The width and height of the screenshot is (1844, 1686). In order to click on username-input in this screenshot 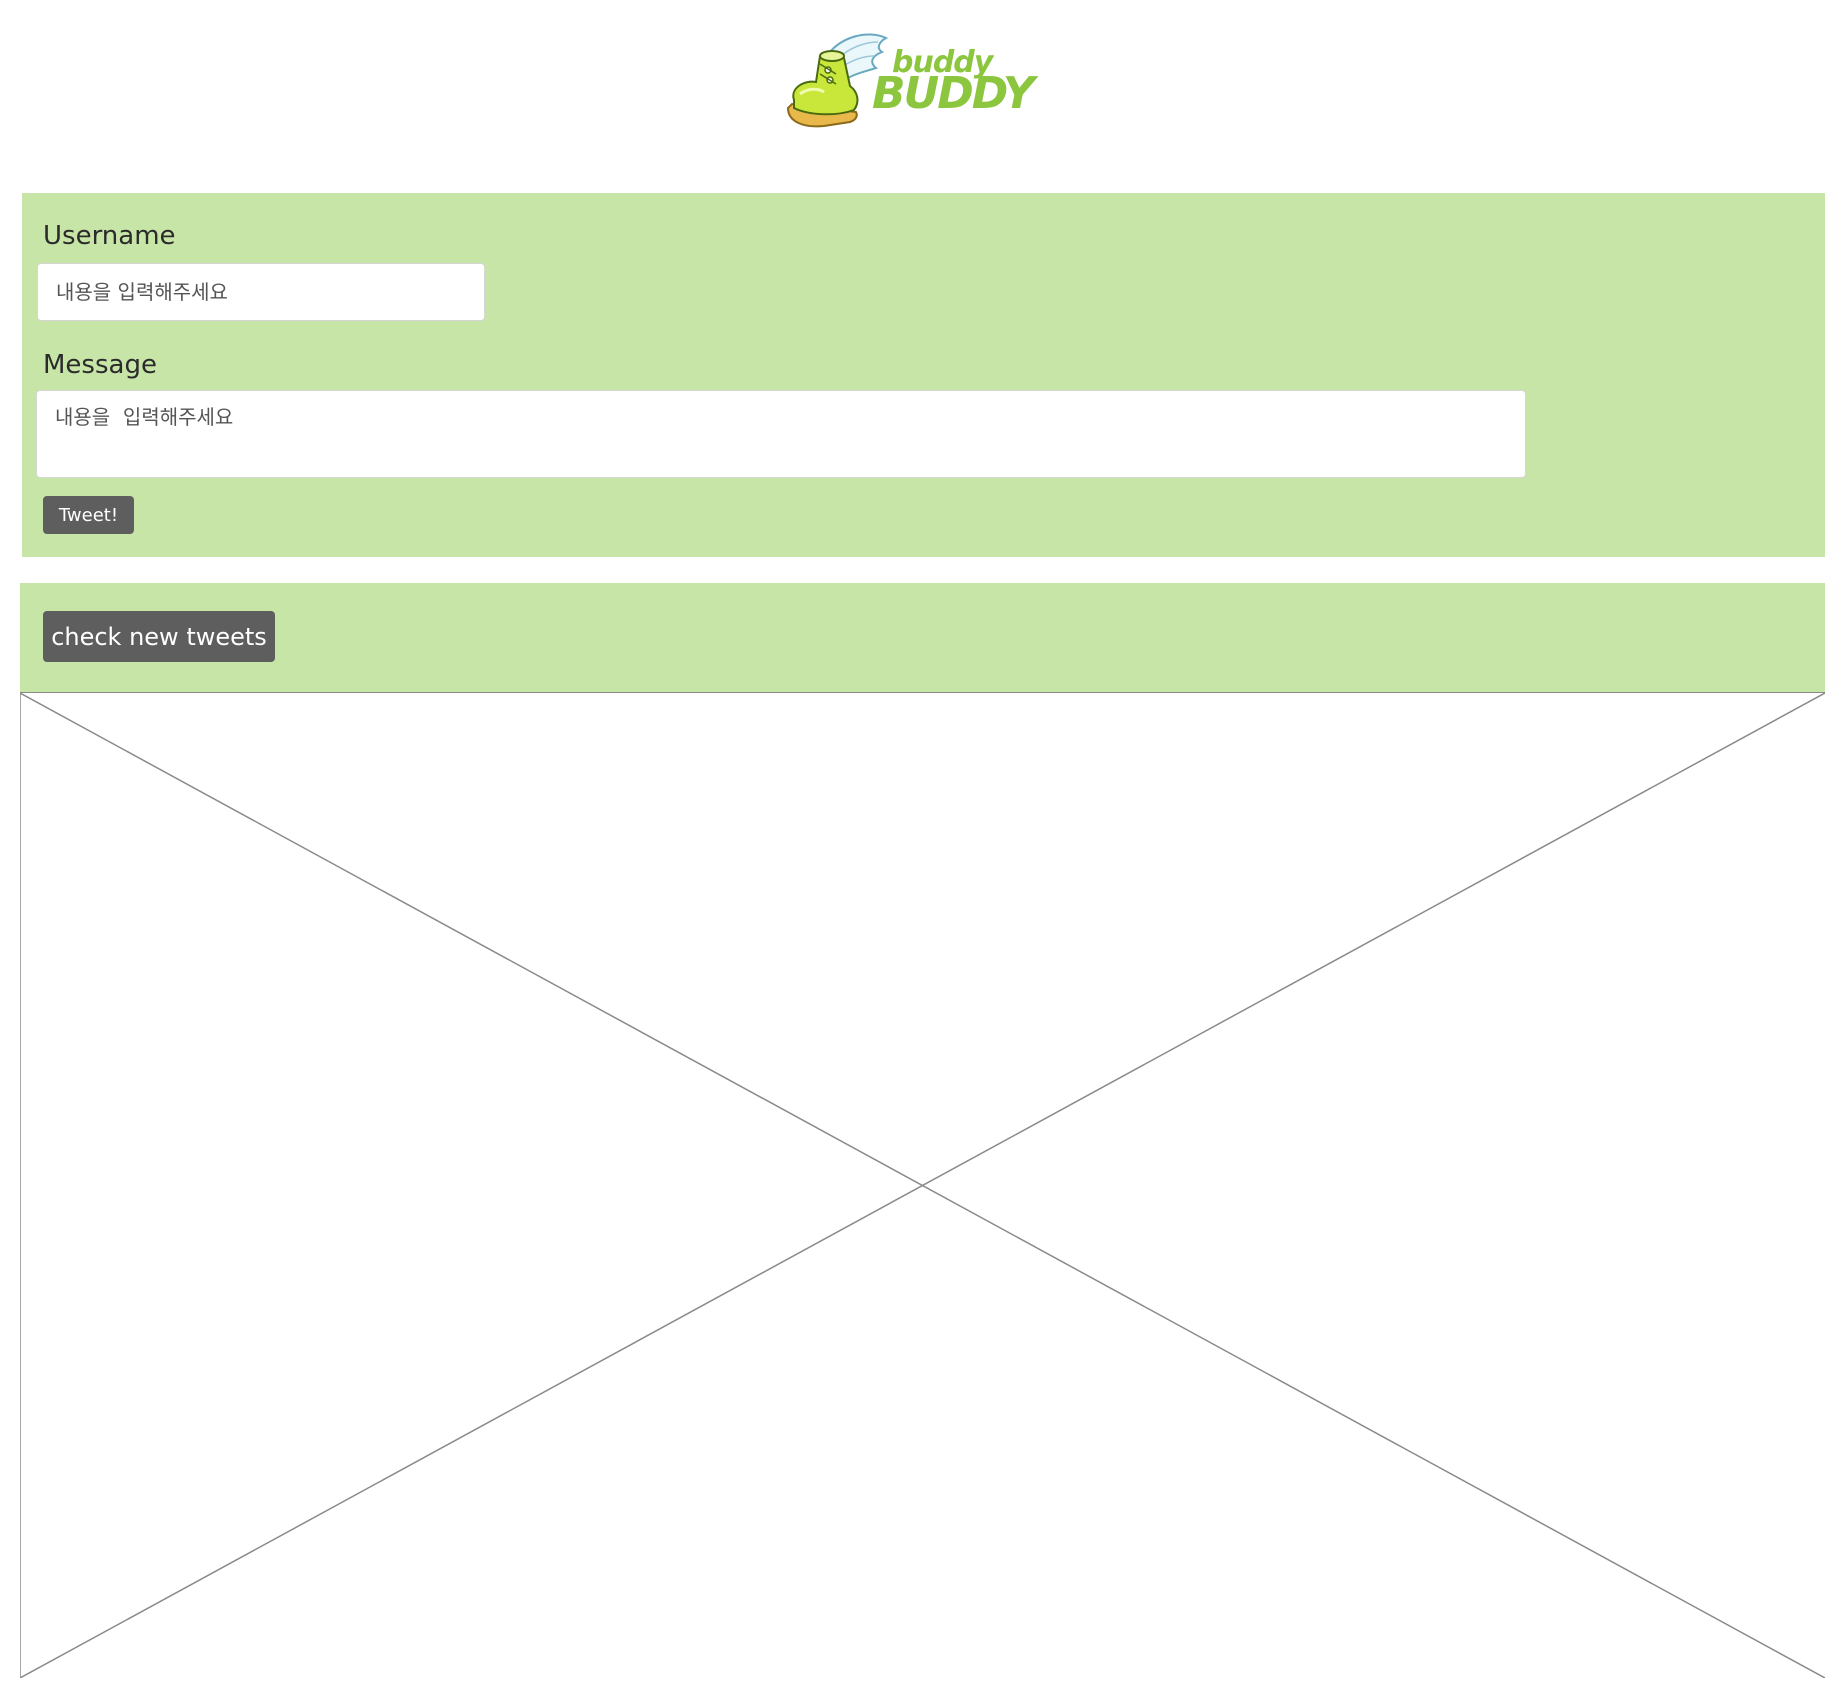, I will do `click(261, 292)`.